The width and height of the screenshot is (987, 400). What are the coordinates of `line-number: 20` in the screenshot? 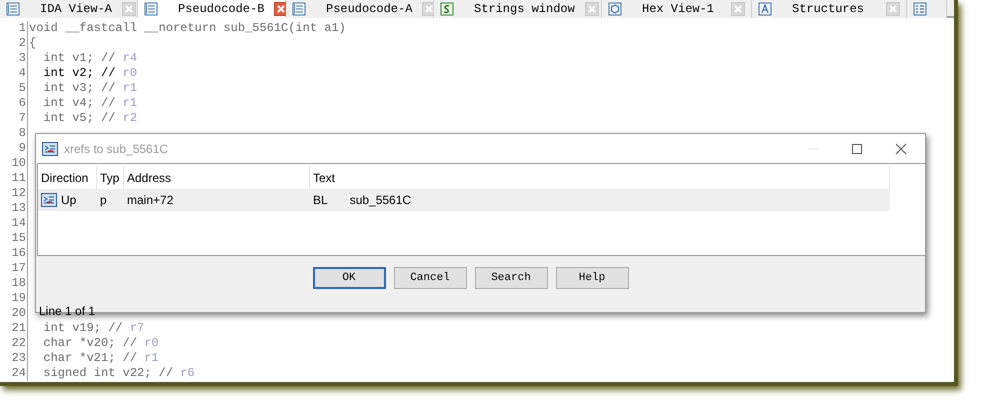 It's located at (14, 313).